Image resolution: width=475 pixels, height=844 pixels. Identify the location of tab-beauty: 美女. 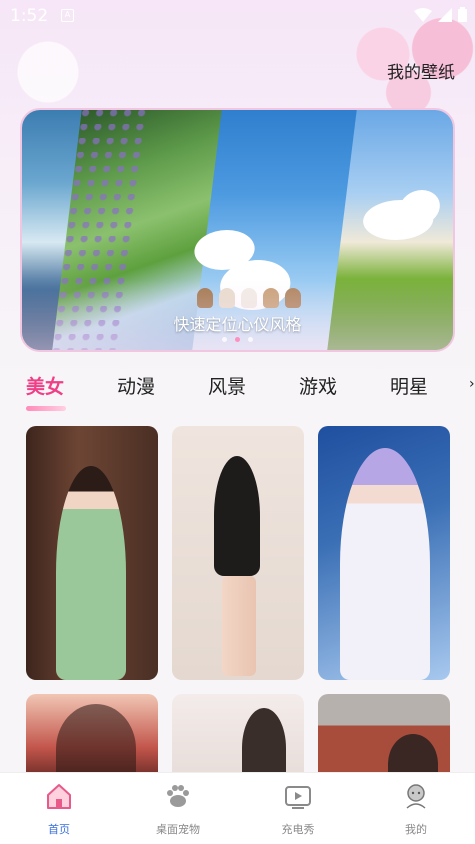
(45, 385).